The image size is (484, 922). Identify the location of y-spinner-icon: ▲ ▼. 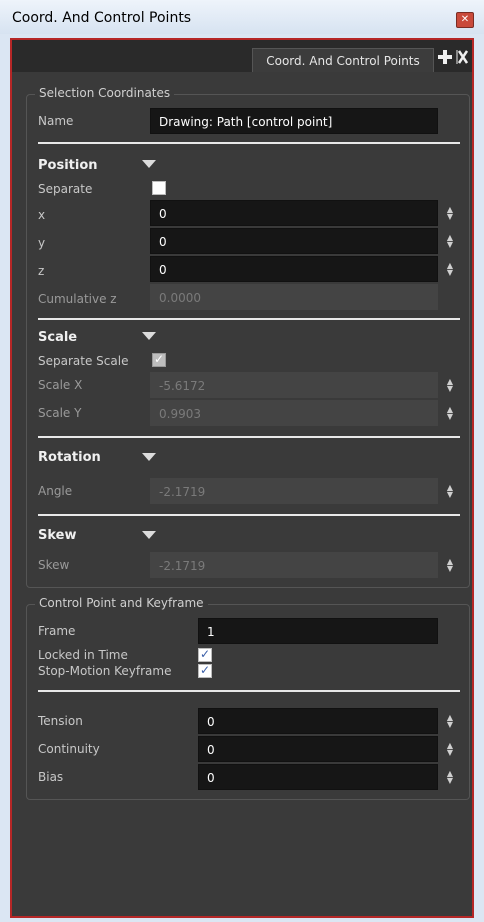
(450, 241).